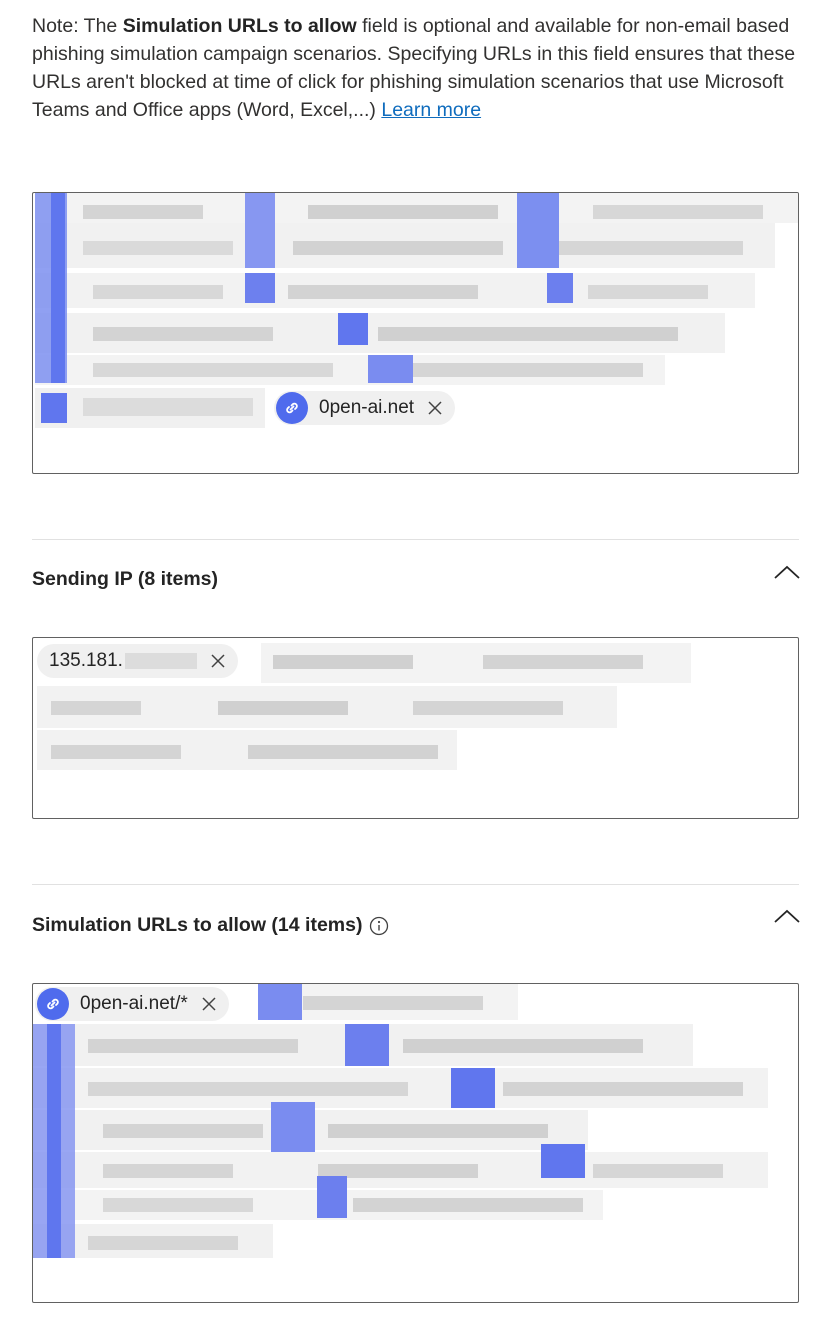 The width and height of the screenshot is (829, 1321). I want to click on domain-pill-0pen-ai-net: 0pen-ai.net, so click(365, 408).